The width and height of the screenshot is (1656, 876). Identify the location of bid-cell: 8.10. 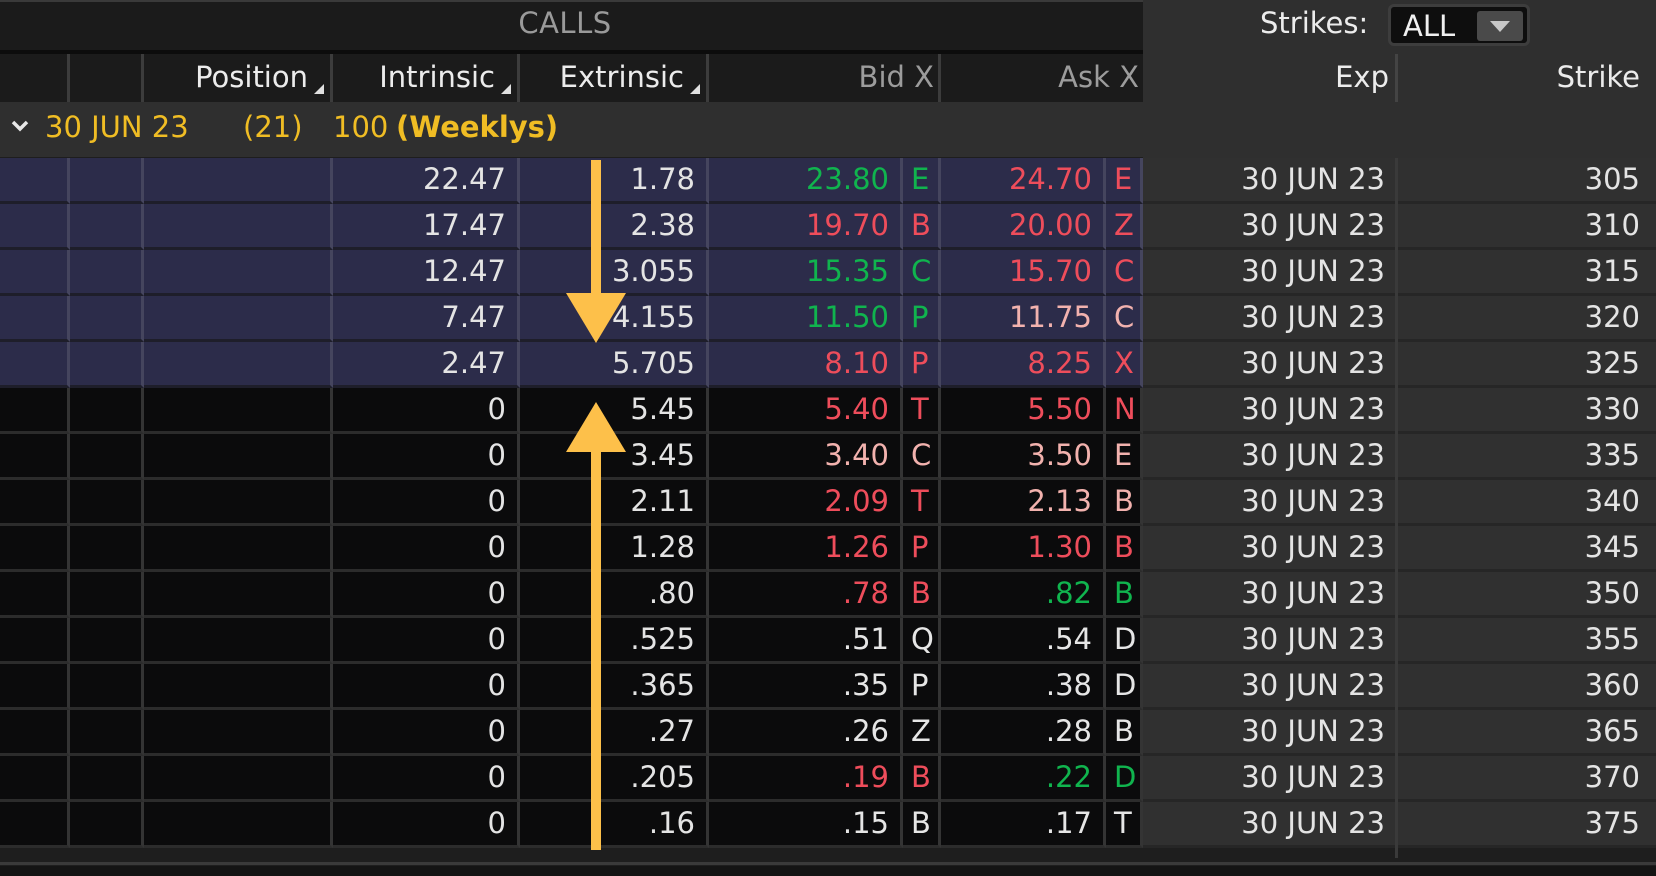
(806, 365).